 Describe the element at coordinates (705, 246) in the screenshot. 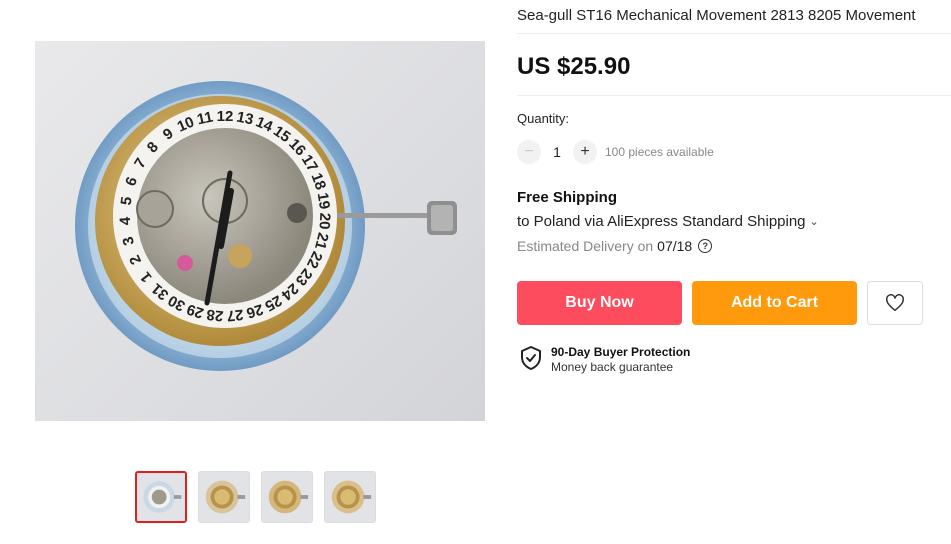

I see `help-icon: ?` at that location.